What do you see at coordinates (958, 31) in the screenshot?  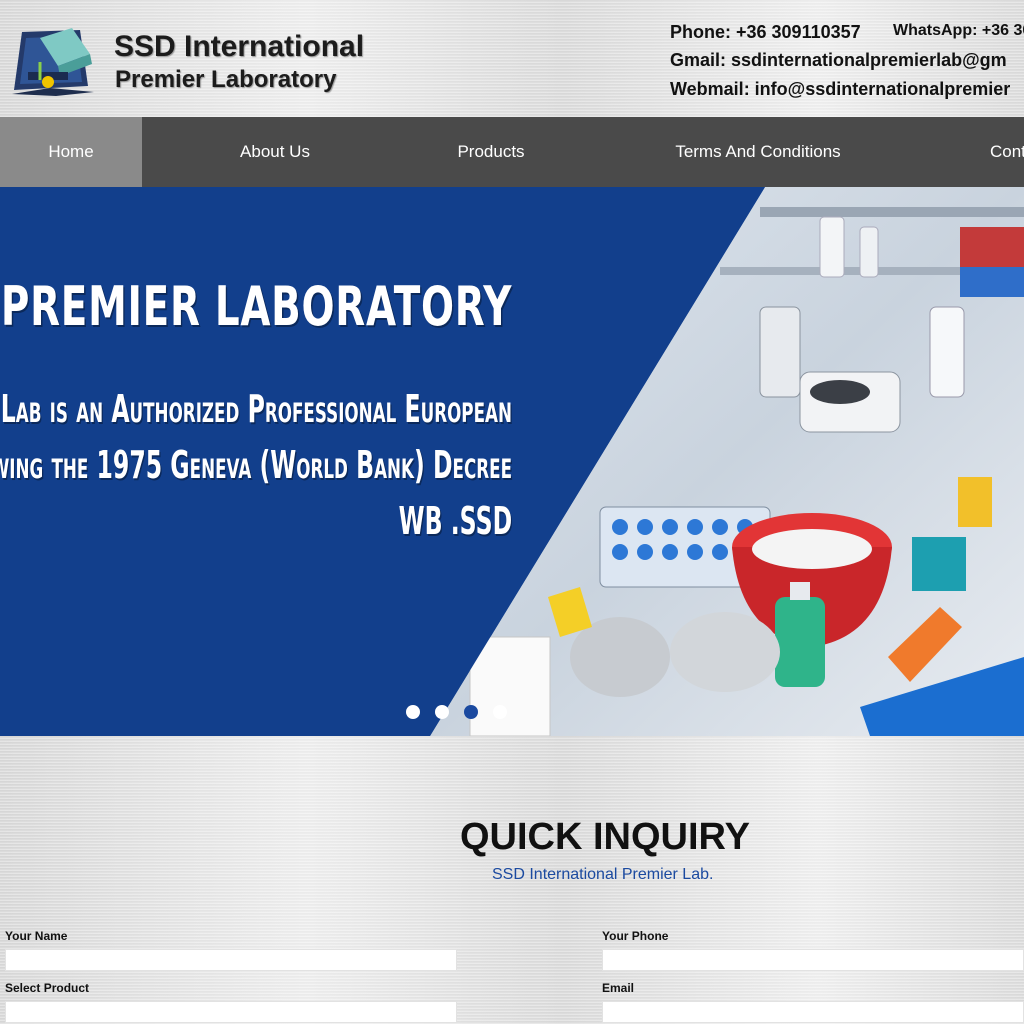 I see `contact-whatsapp: WhatsApp: +36 30` at bounding box center [958, 31].